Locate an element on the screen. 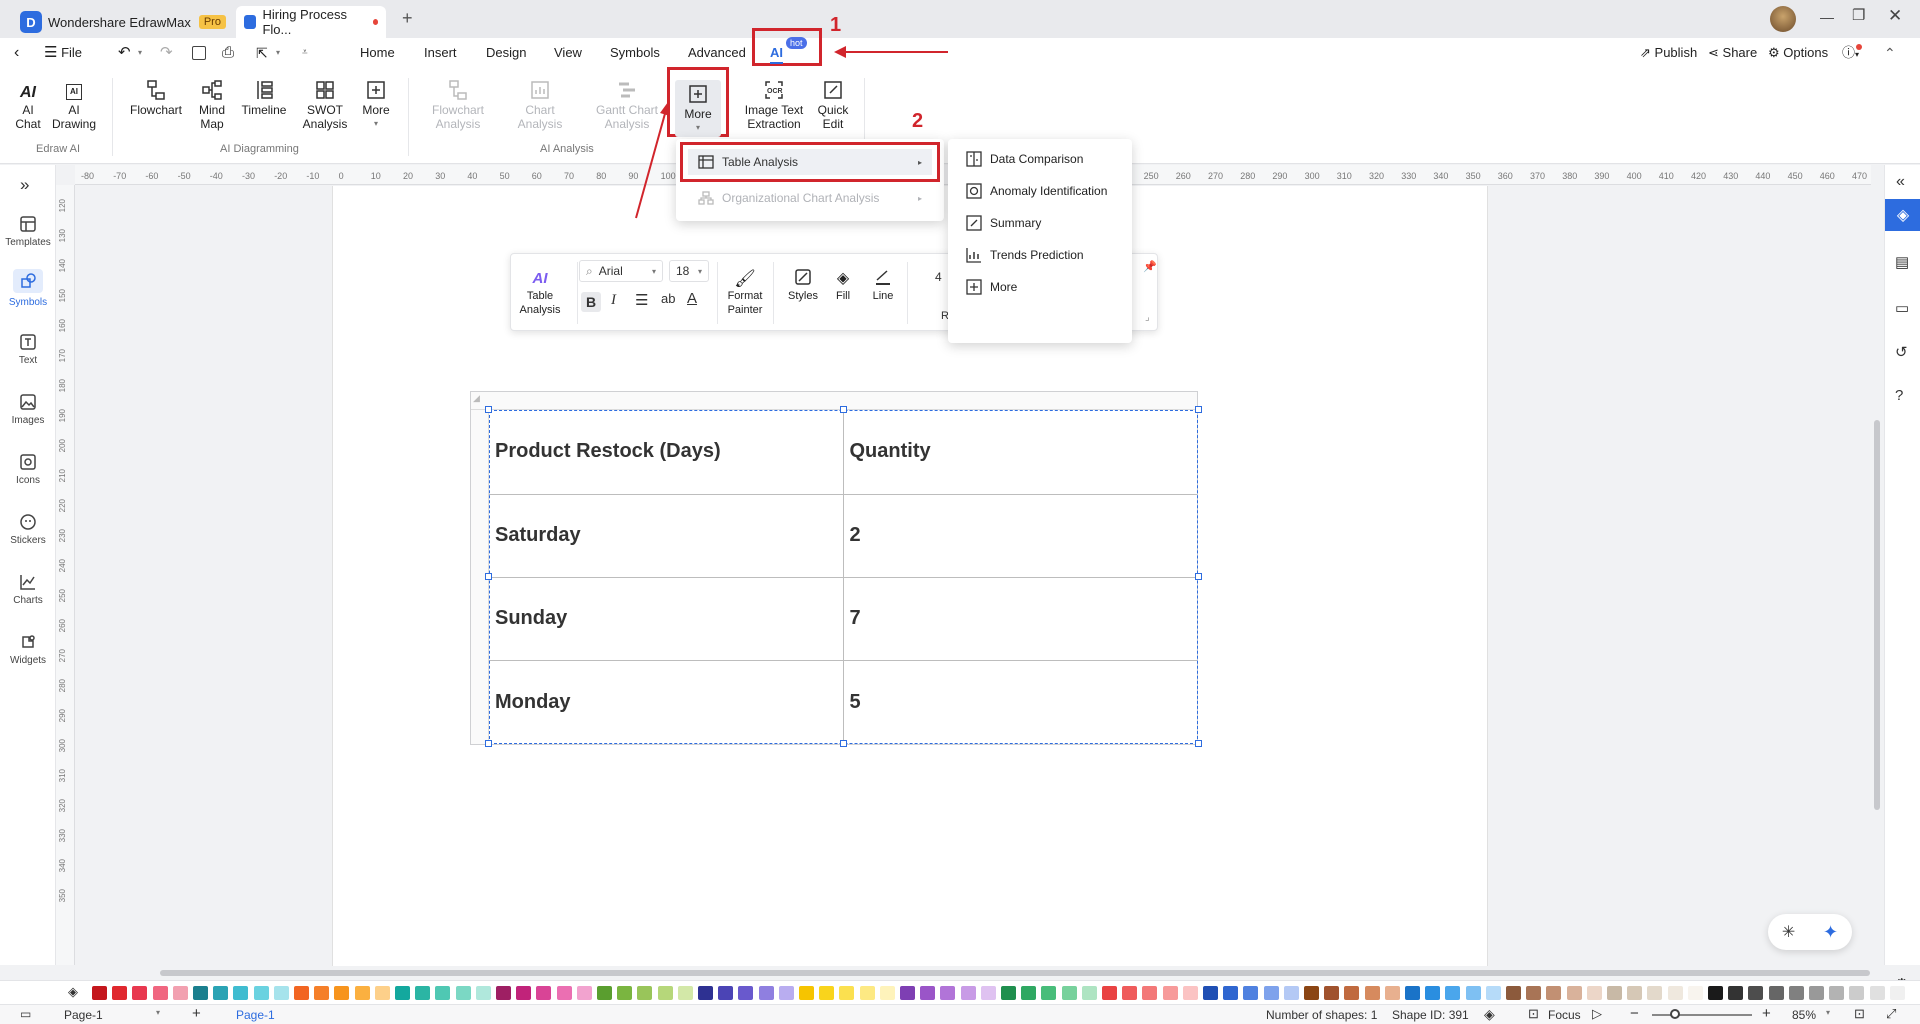 This screenshot has height=1024, width=1920. ai-drawing-button: AI AI Drawing is located at coordinates (74, 104).